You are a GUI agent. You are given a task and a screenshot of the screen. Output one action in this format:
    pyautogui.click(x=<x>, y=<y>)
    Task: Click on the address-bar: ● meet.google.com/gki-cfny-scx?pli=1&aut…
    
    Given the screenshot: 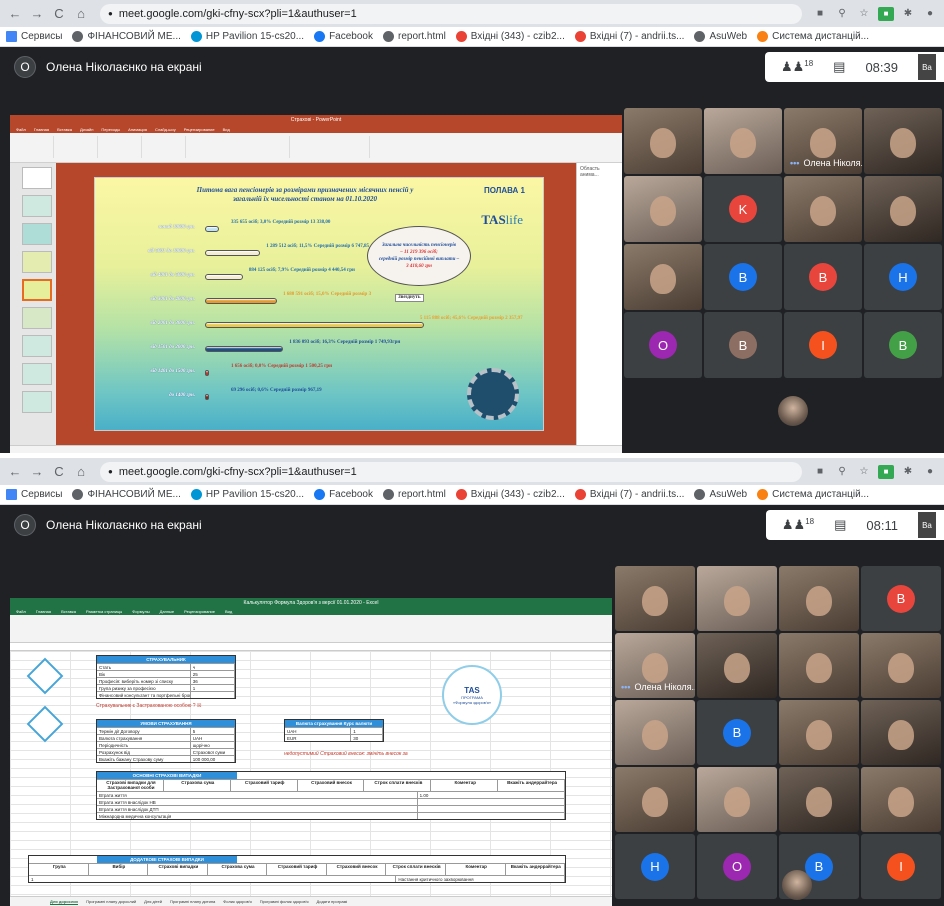 What is the action you would take?
    pyautogui.click(x=451, y=471)
    